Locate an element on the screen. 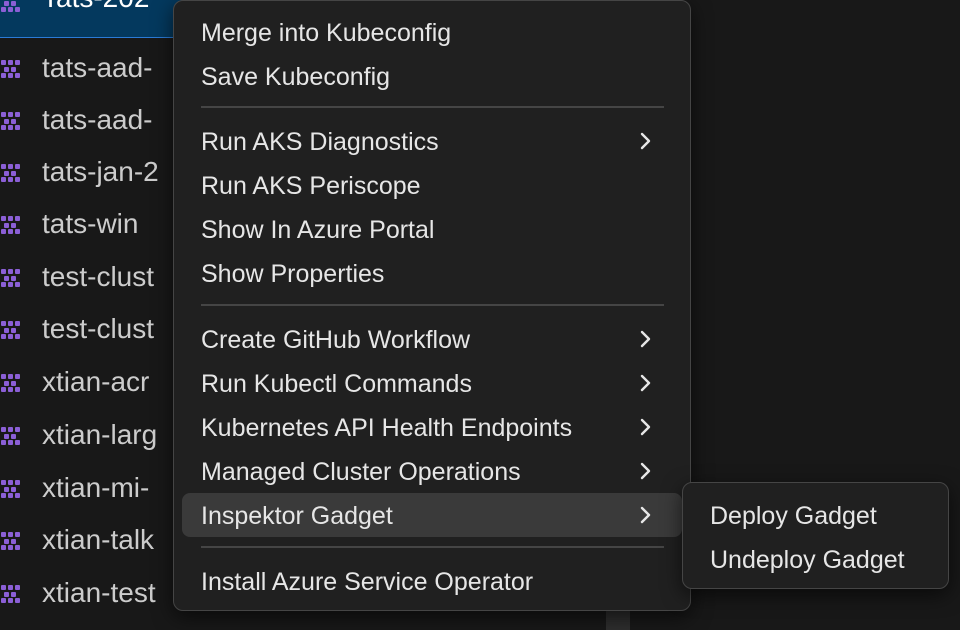  menu-item-label: Merge into Kubeconfig is located at coordinates (326, 33).